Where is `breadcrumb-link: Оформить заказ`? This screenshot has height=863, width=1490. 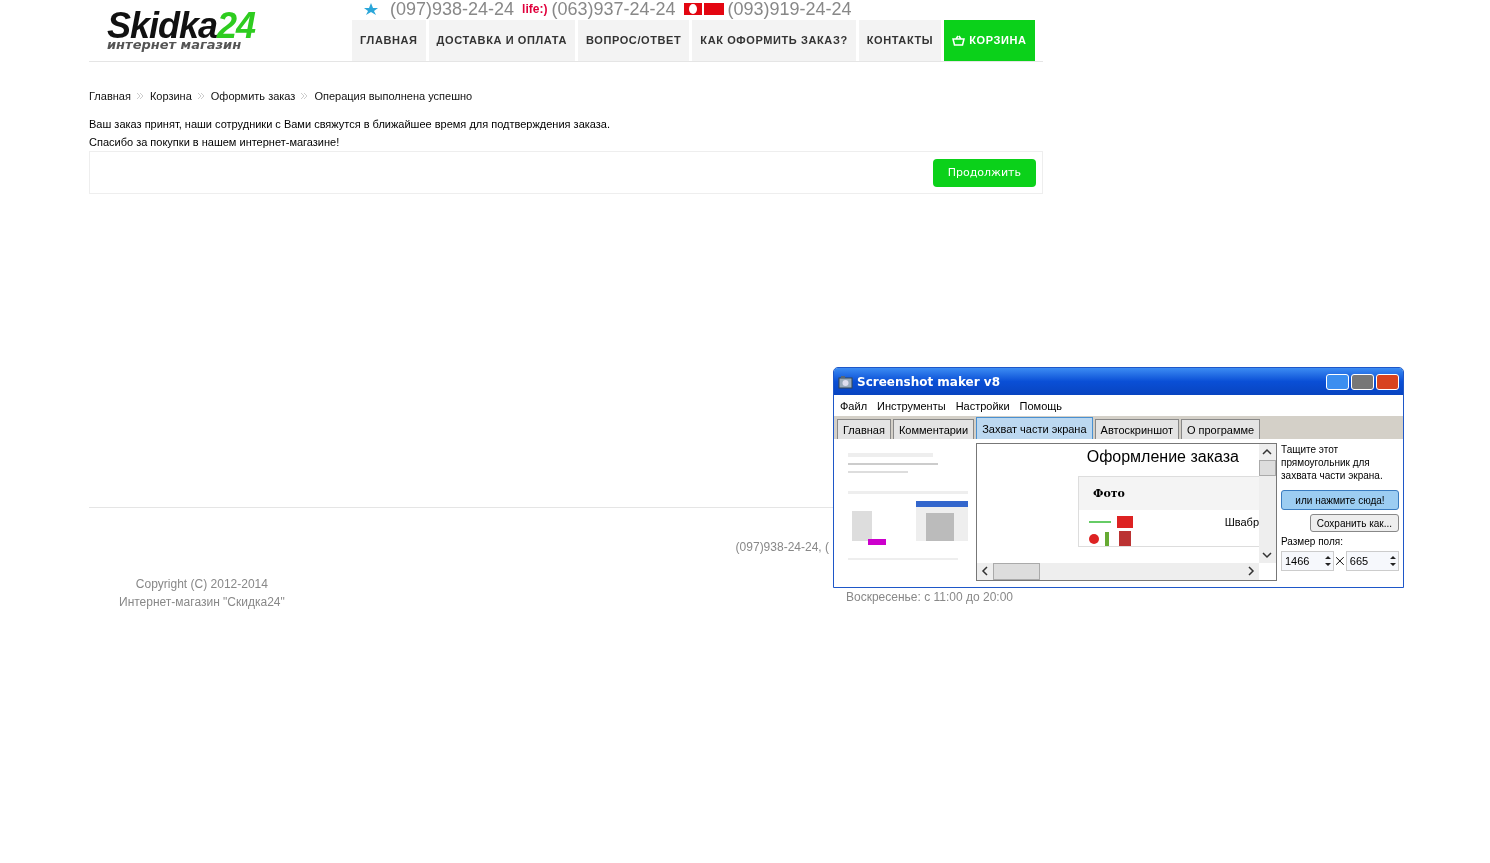 breadcrumb-link: Оформить заказ is located at coordinates (253, 96).